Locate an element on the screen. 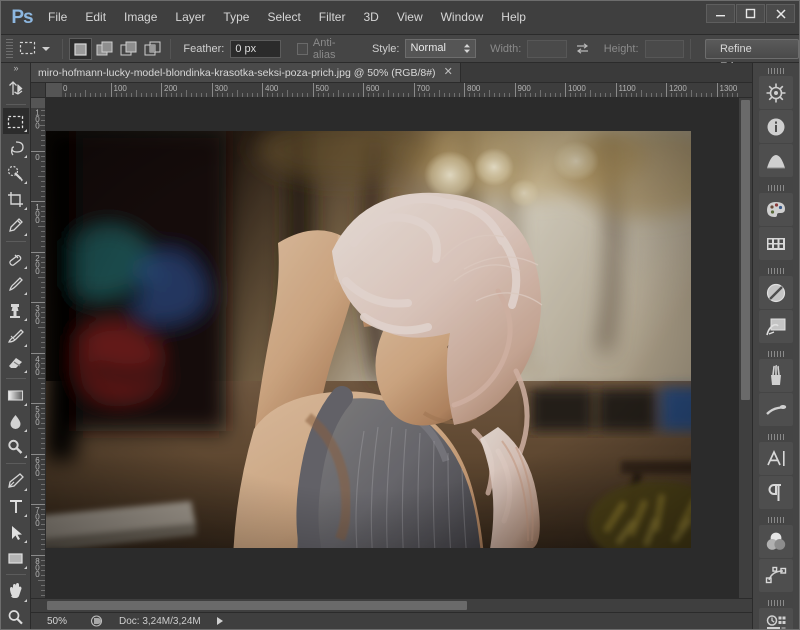  rectangular-marquee-tool is located at coordinates (15, 121).